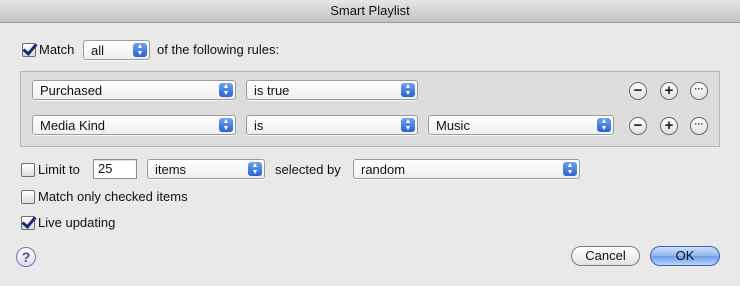 Image resolution: width=740 pixels, height=286 pixels. What do you see at coordinates (638, 126) in the screenshot?
I see `remove-rule-2-button: −` at bounding box center [638, 126].